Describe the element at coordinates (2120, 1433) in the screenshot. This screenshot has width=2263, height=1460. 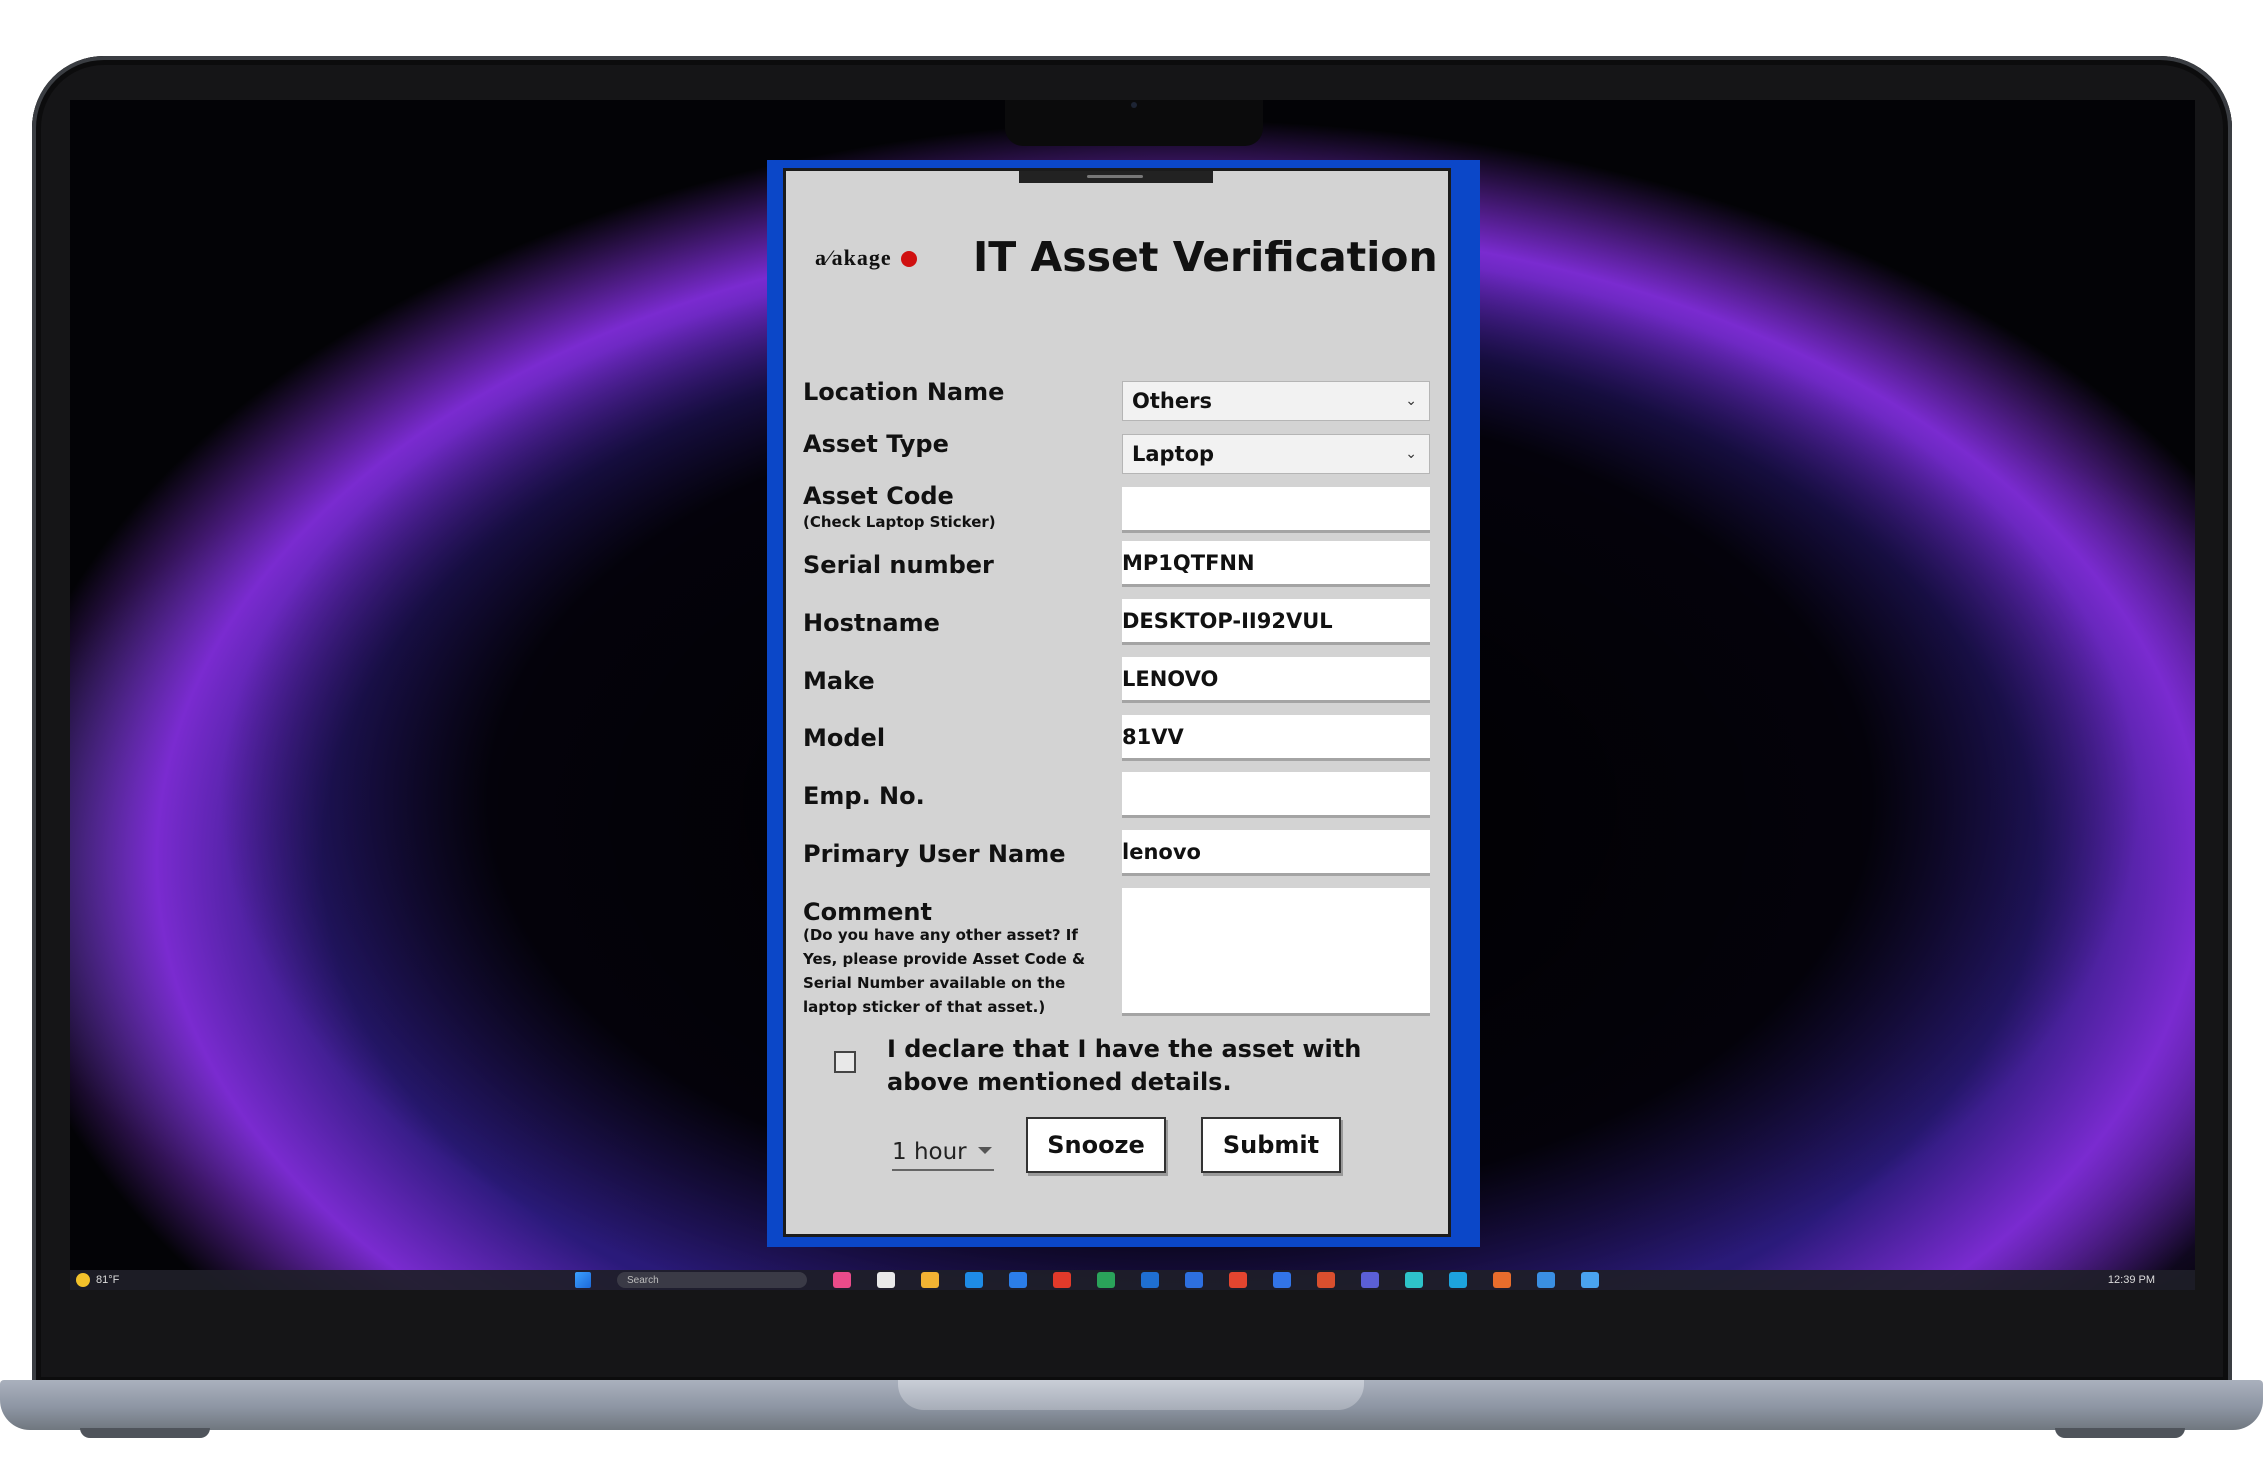
I see `laptop-foot-right` at that location.